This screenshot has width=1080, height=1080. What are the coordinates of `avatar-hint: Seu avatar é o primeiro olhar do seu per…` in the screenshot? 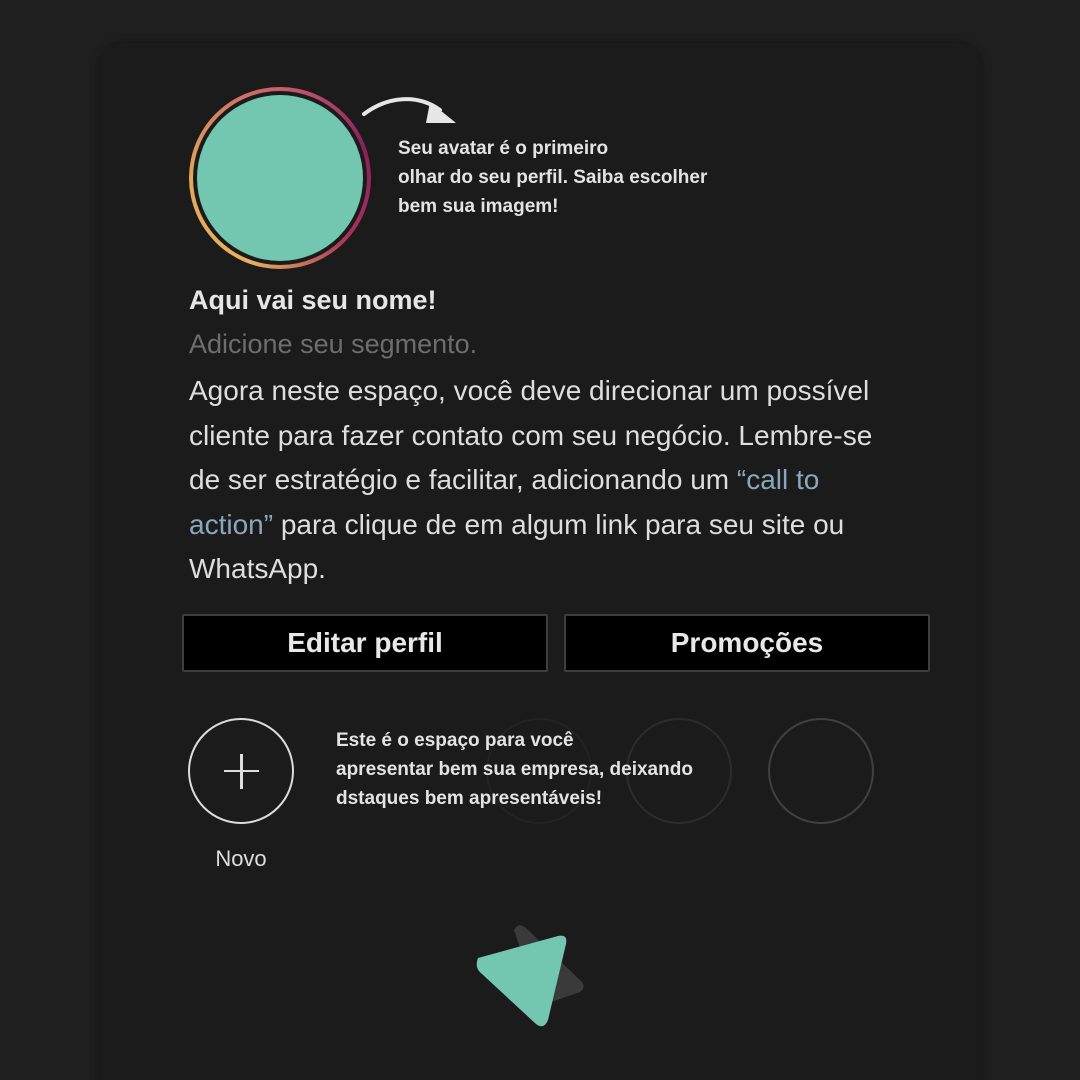 It's located at (553, 177).